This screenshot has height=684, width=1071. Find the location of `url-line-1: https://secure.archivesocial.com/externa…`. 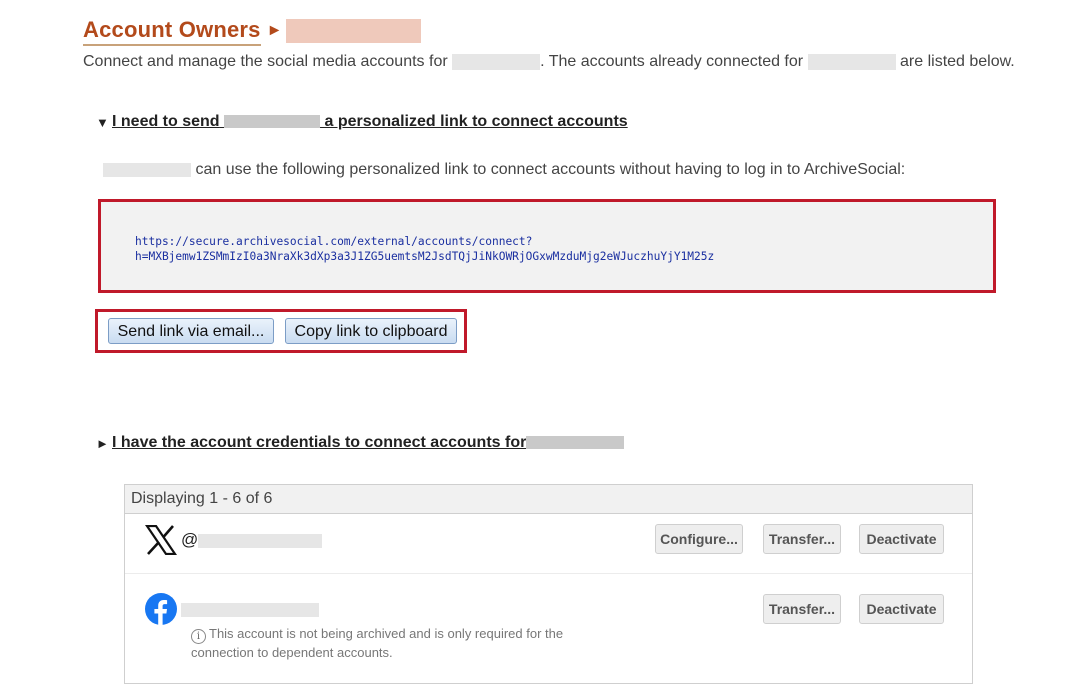

url-line-1: https://secure.archivesocial.com/externa… is located at coordinates (334, 241).